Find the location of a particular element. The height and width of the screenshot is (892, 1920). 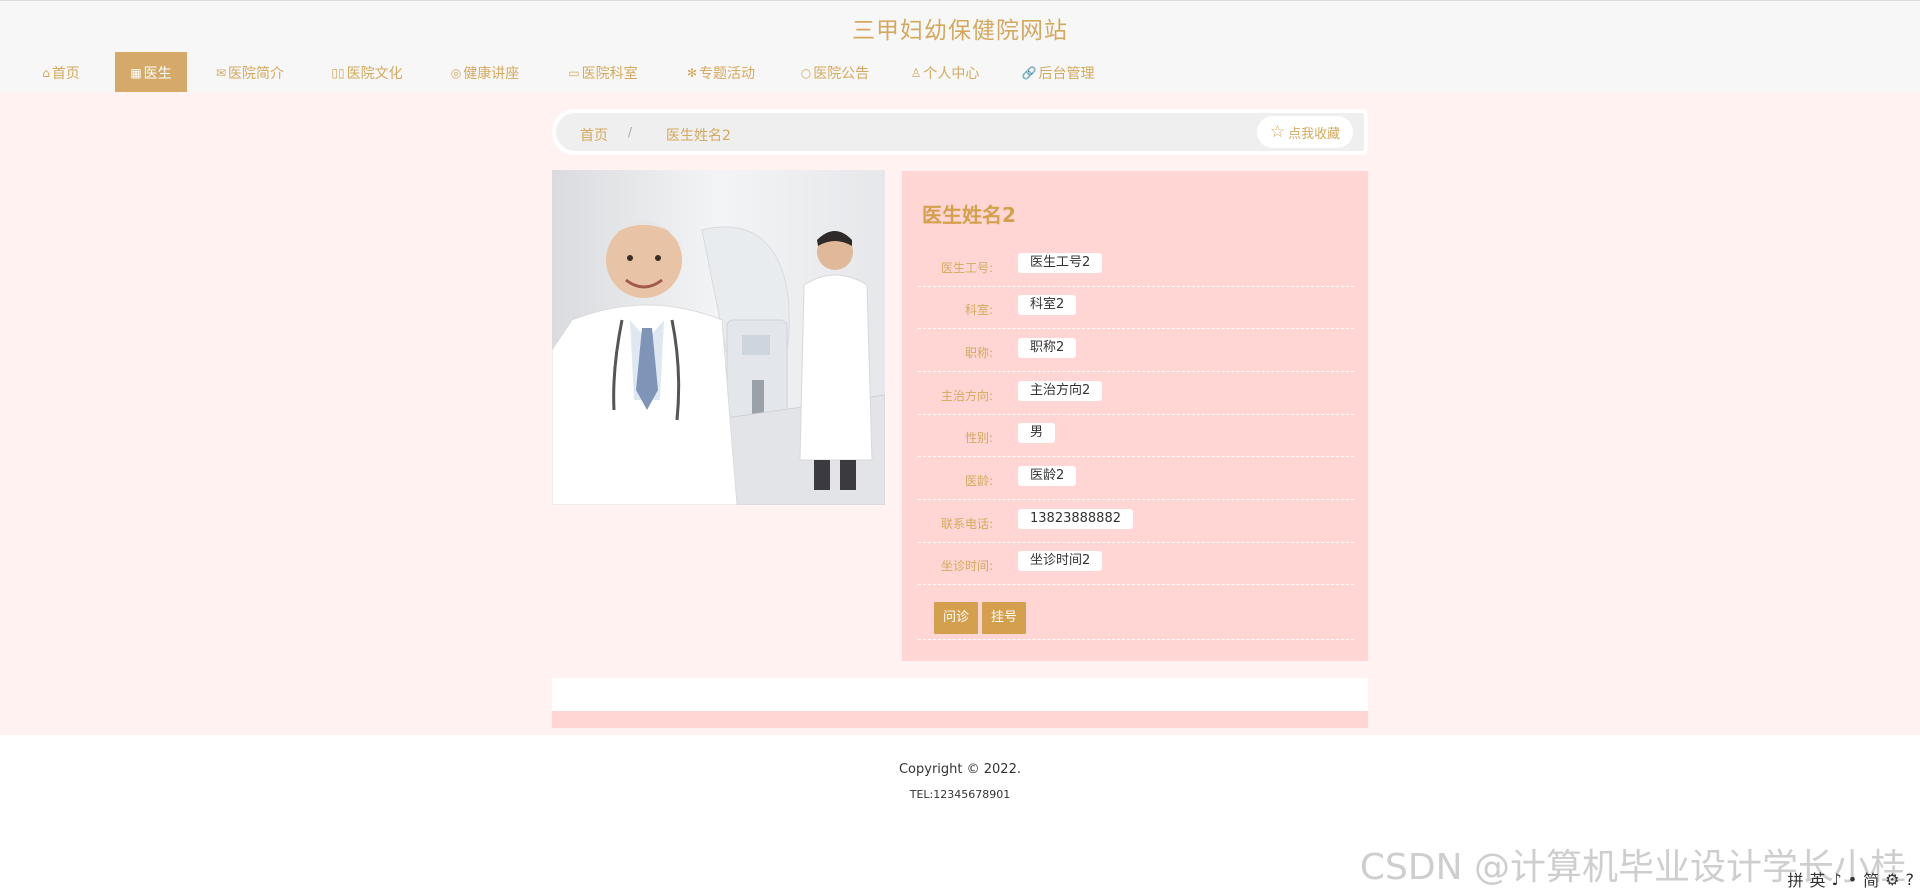

ime-english-icon: 英 is located at coordinates (1817, 879).